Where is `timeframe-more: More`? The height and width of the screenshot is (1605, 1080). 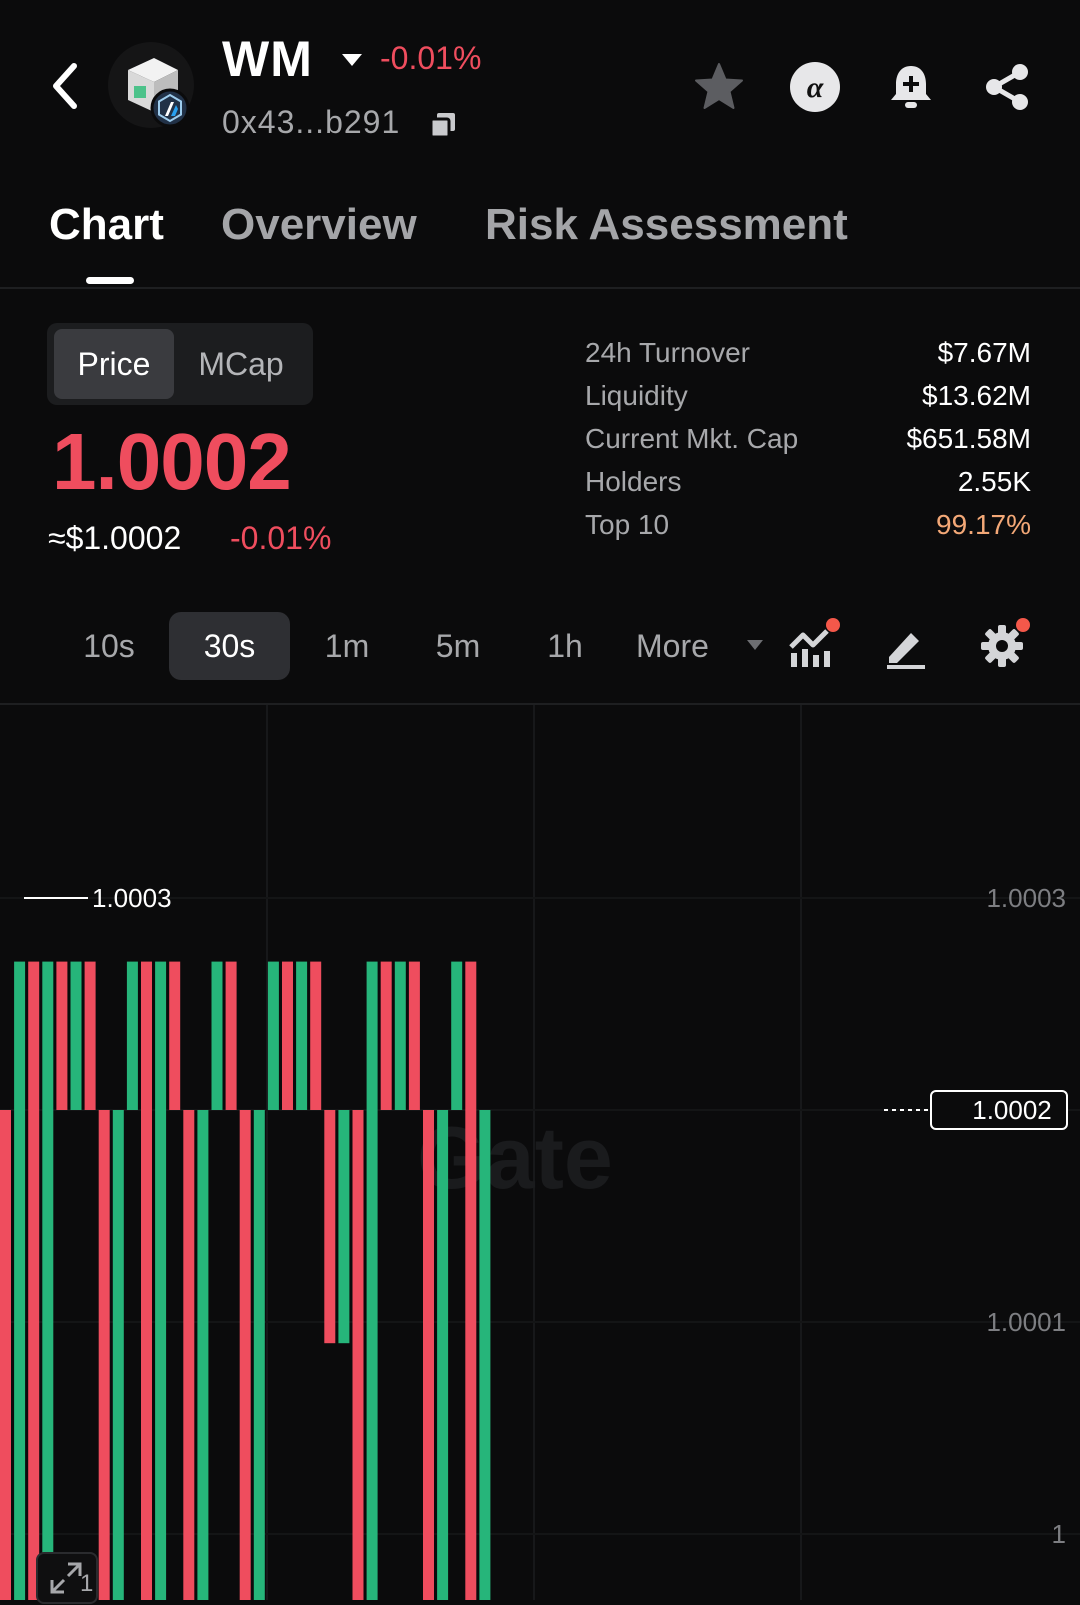 timeframe-more: More is located at coordinates (686, 646).